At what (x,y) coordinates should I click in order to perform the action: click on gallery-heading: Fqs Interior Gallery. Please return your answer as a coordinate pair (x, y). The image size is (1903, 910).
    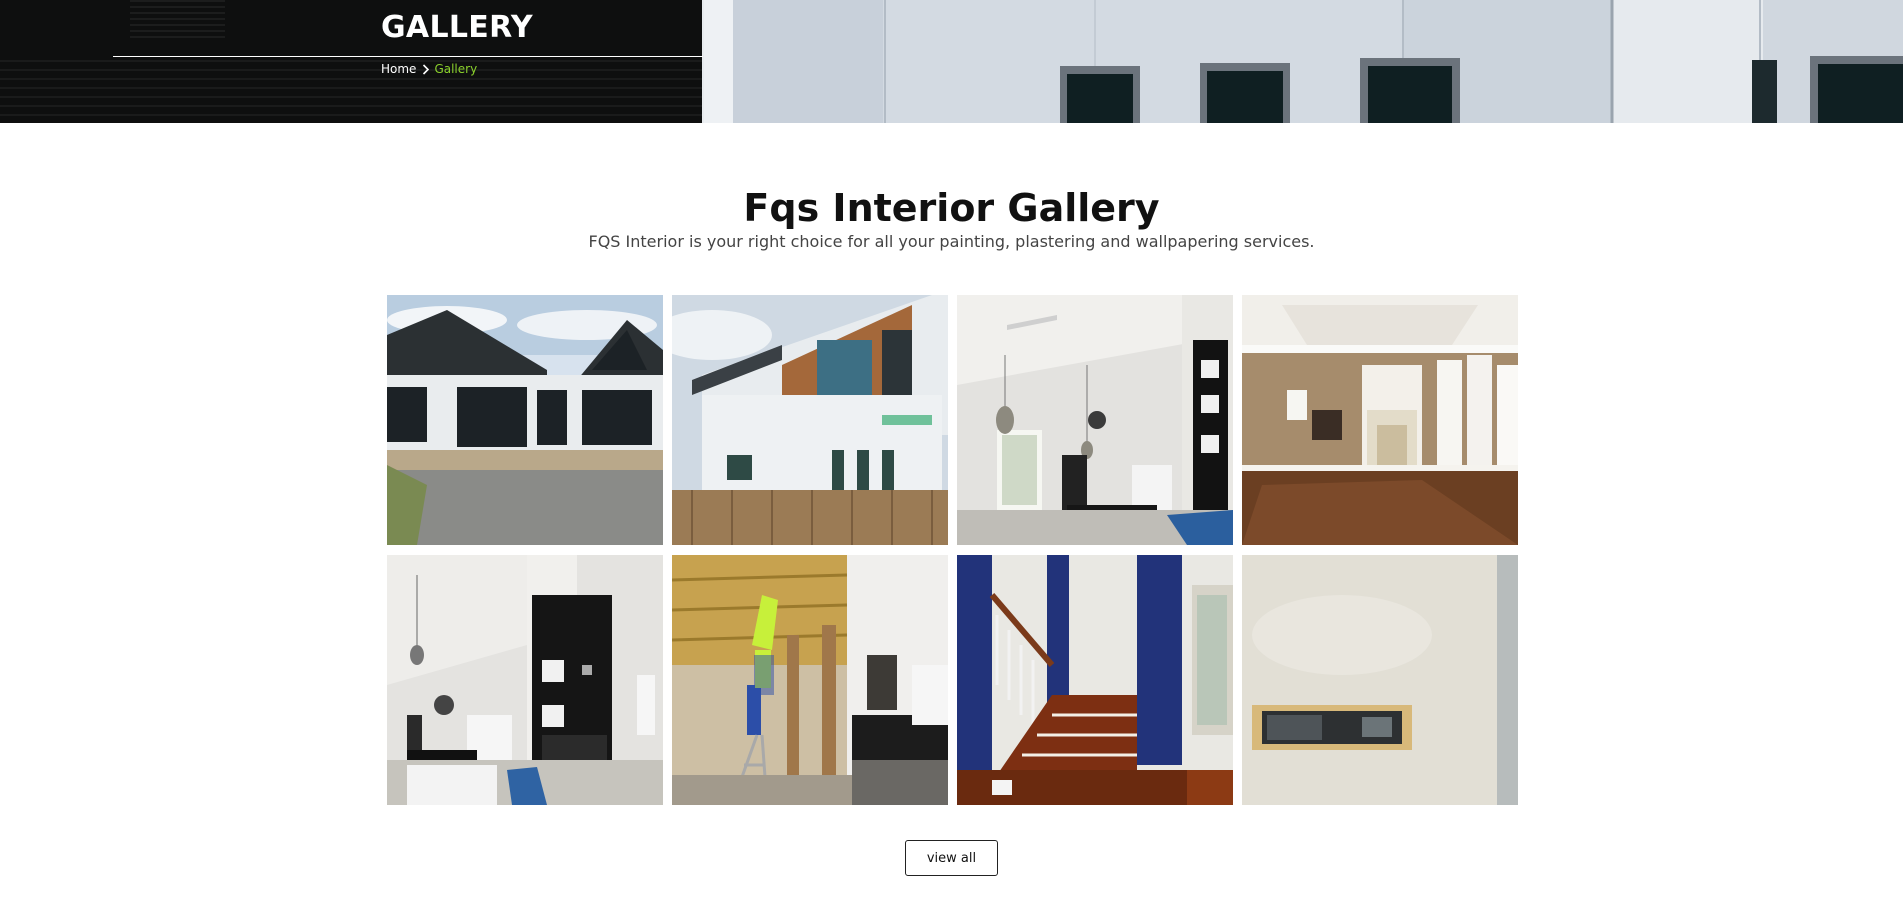
    Looking at the image, I should click on (951, 208).